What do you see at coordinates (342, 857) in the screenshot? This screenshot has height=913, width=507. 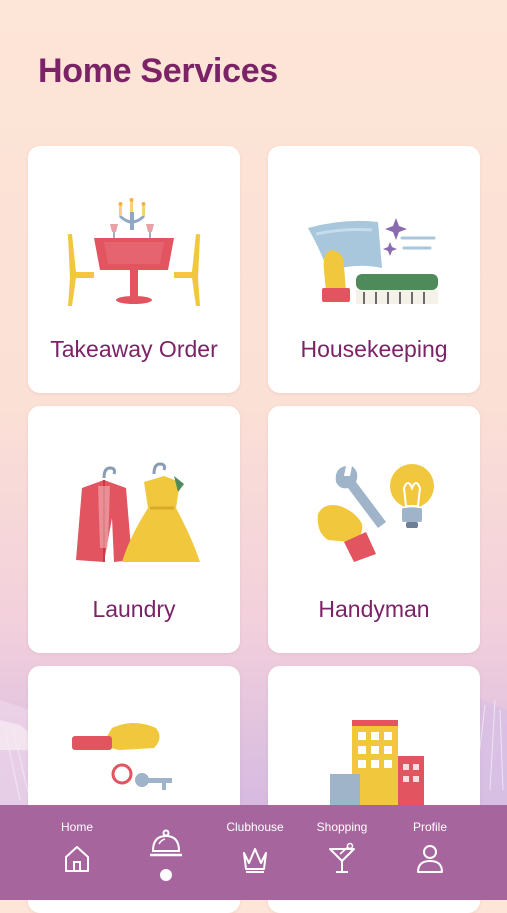 I see `cocktail-icon` at bounding box center [342, 857].